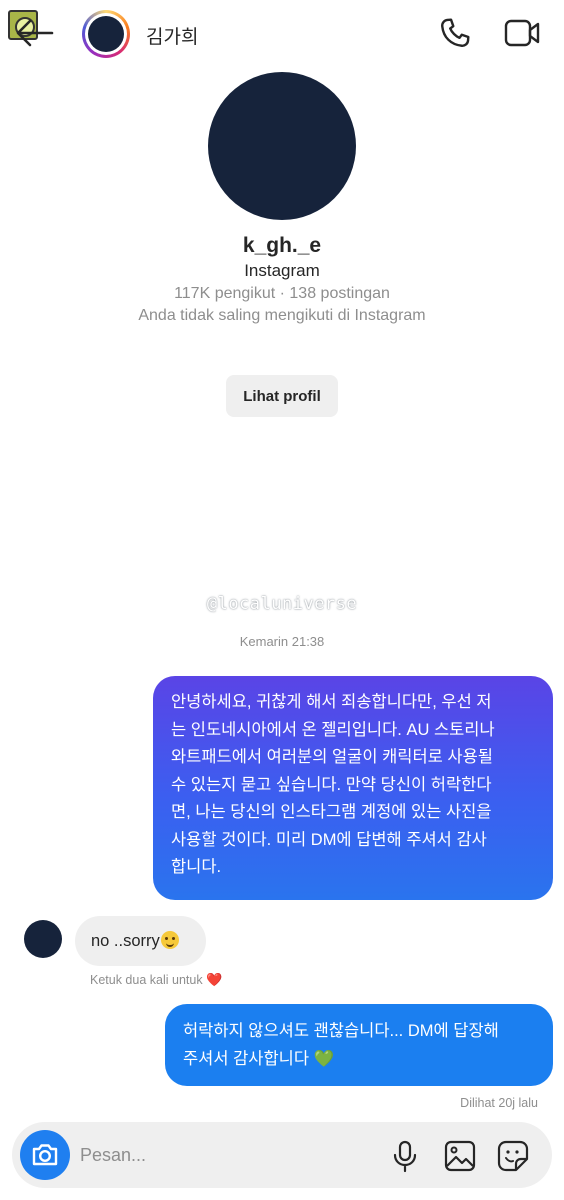 This screenshot has height=1200, width=564. I want to click on contact-avatar-photo, so click(106, 34).